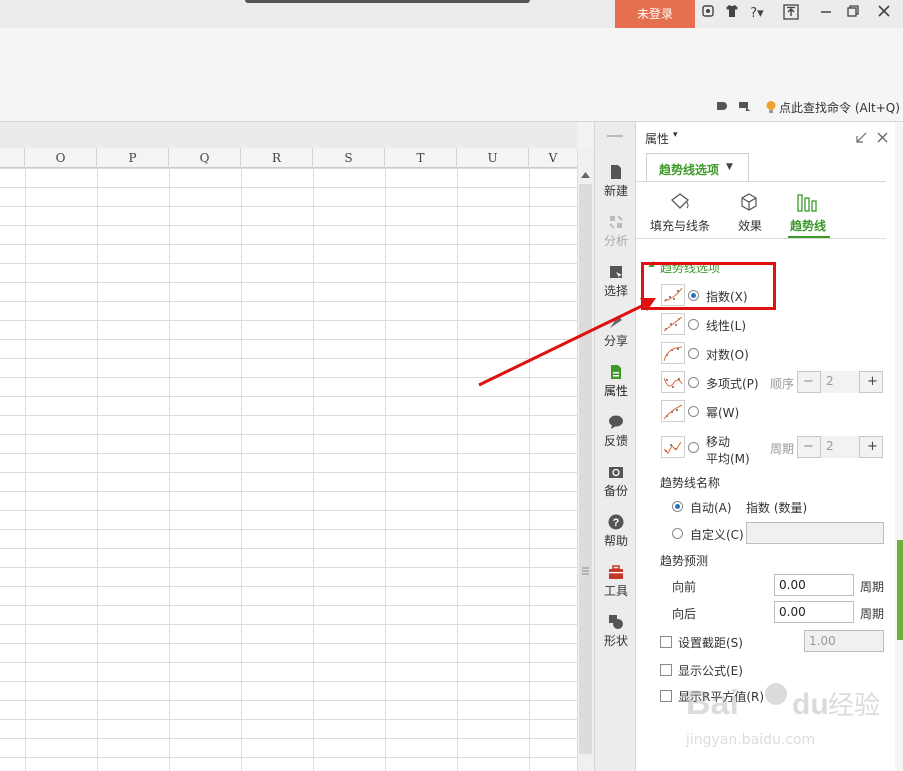 This screenshot has width=903, height=771. Describe the element at coordinates (616, 282) in the screenshot. I see `sidebar-item-select: 选择` at that location.